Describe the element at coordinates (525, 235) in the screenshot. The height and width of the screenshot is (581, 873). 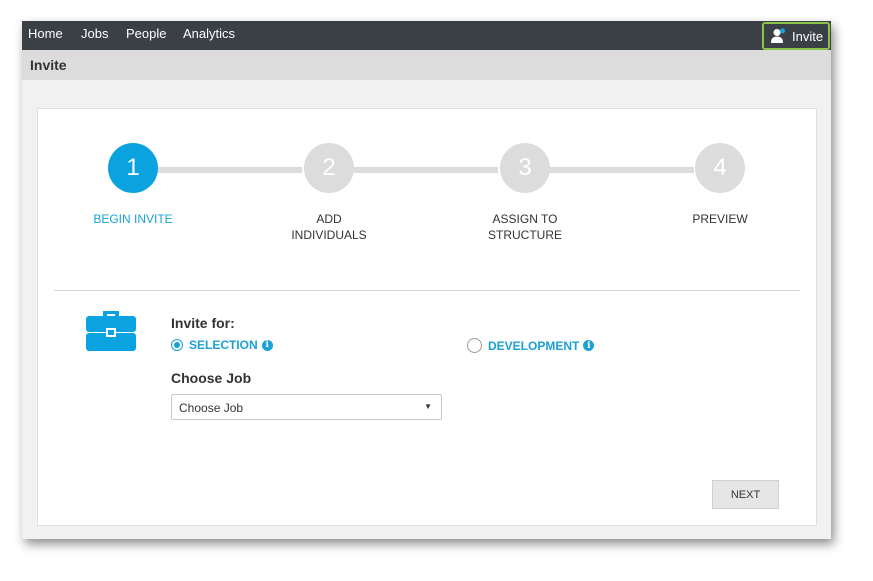
I see `step-3-label-line2: STRUCTURE` at that location.